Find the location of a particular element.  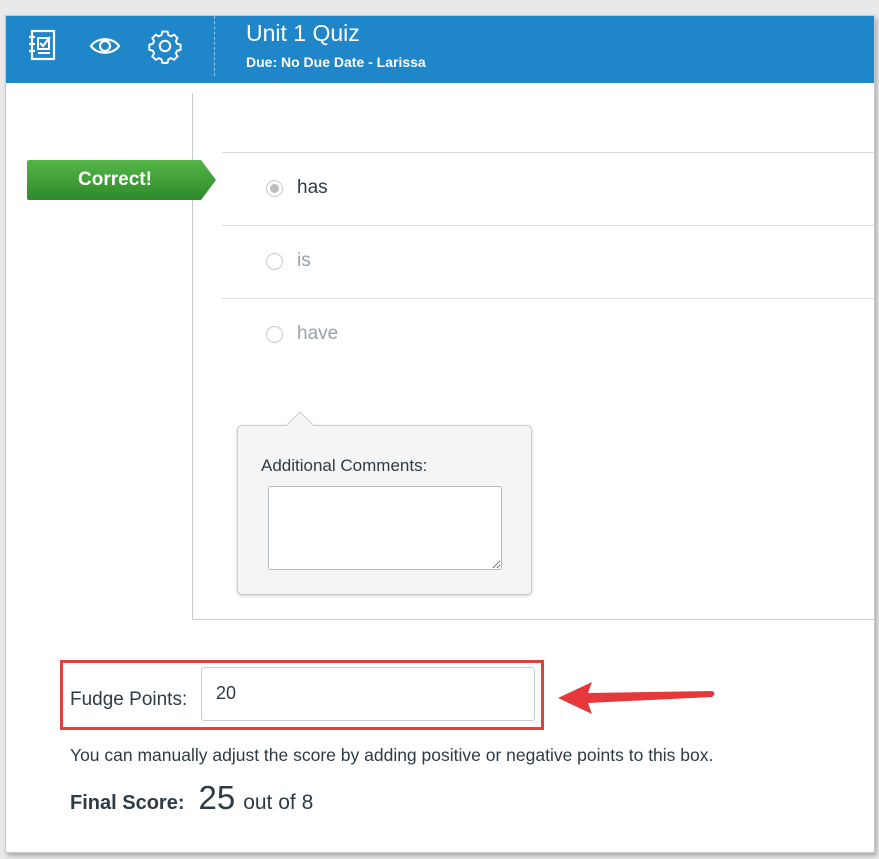

correct-label: Correct! is located at coordinates (115, 179).